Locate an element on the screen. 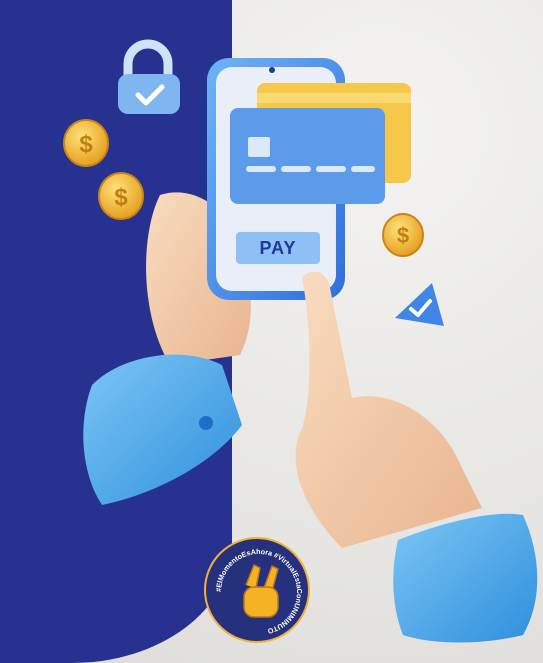 This screenshot has height=663, width=543. lock-icon is located at coordinates (149, 76).